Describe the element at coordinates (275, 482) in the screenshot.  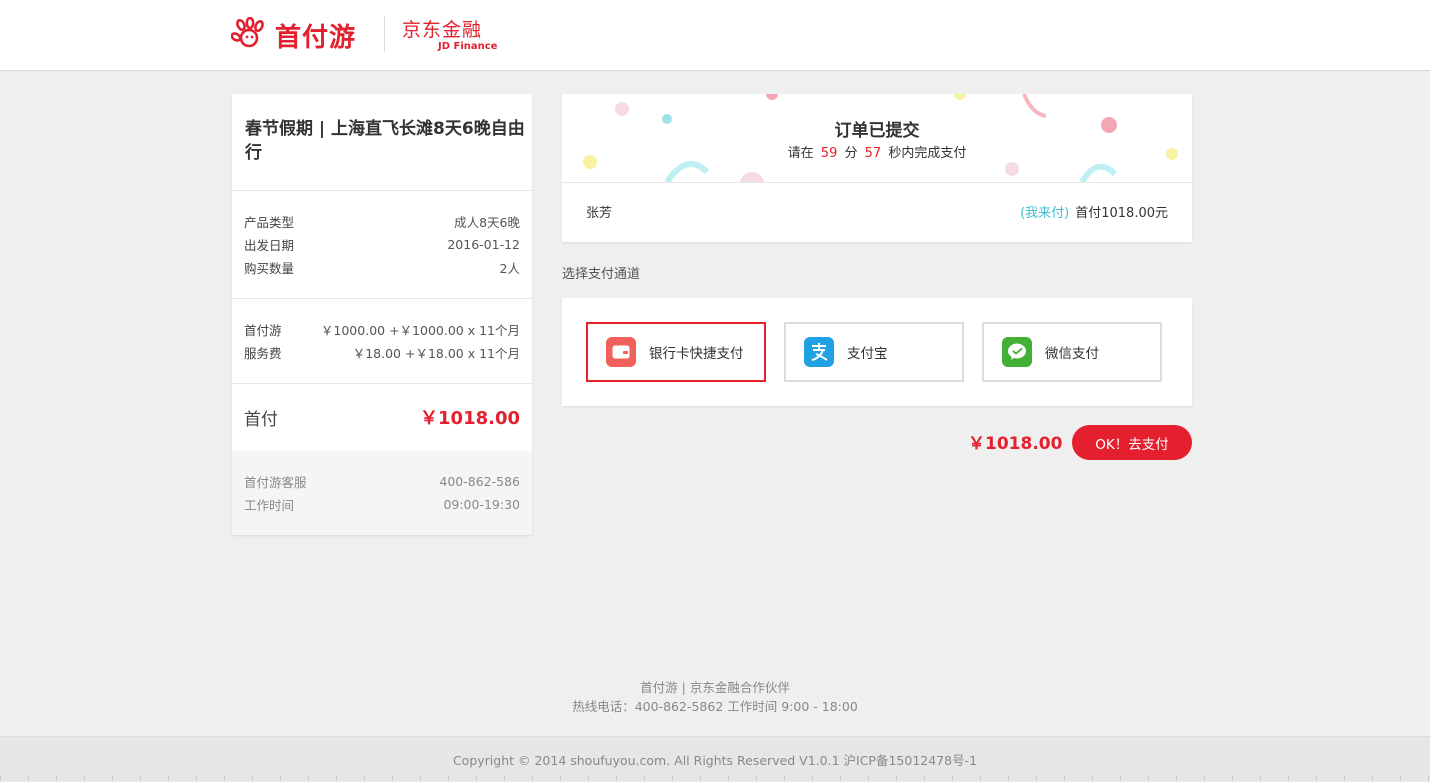
I see `service-label: 首付游客服` at that location.